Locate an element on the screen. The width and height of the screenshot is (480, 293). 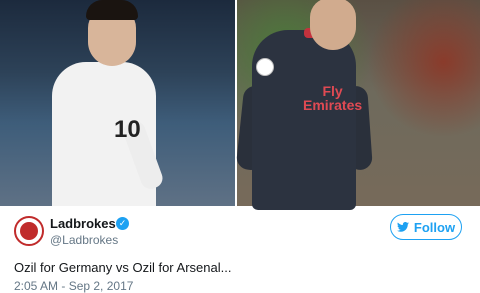
twitter-bird-icon is located at coordinates (402, 227).